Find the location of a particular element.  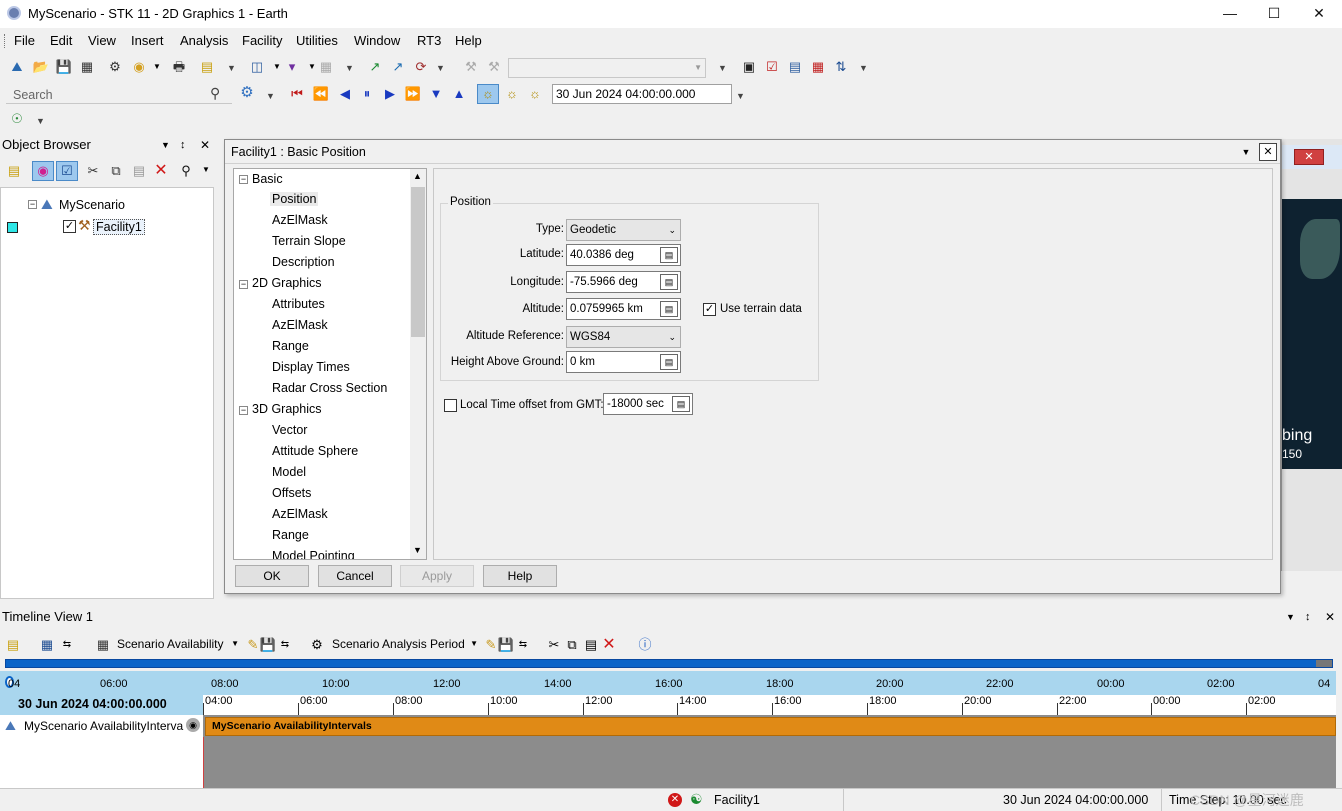

menu-edit: Edit is located at coordinates (61, 40).